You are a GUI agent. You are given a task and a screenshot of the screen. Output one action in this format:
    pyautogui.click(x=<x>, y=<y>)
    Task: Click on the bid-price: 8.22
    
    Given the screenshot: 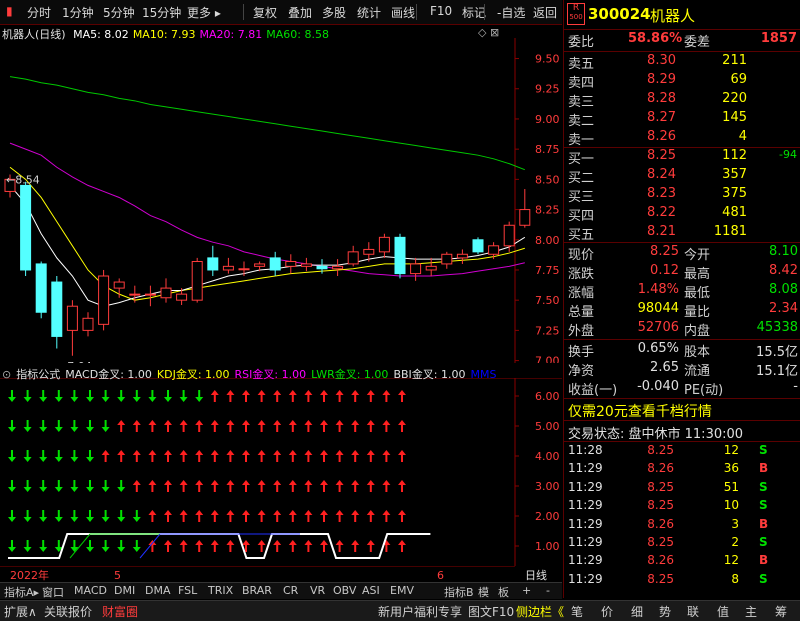 What is the action you would take?
    pyautogui.click(x=661, y=212)
    